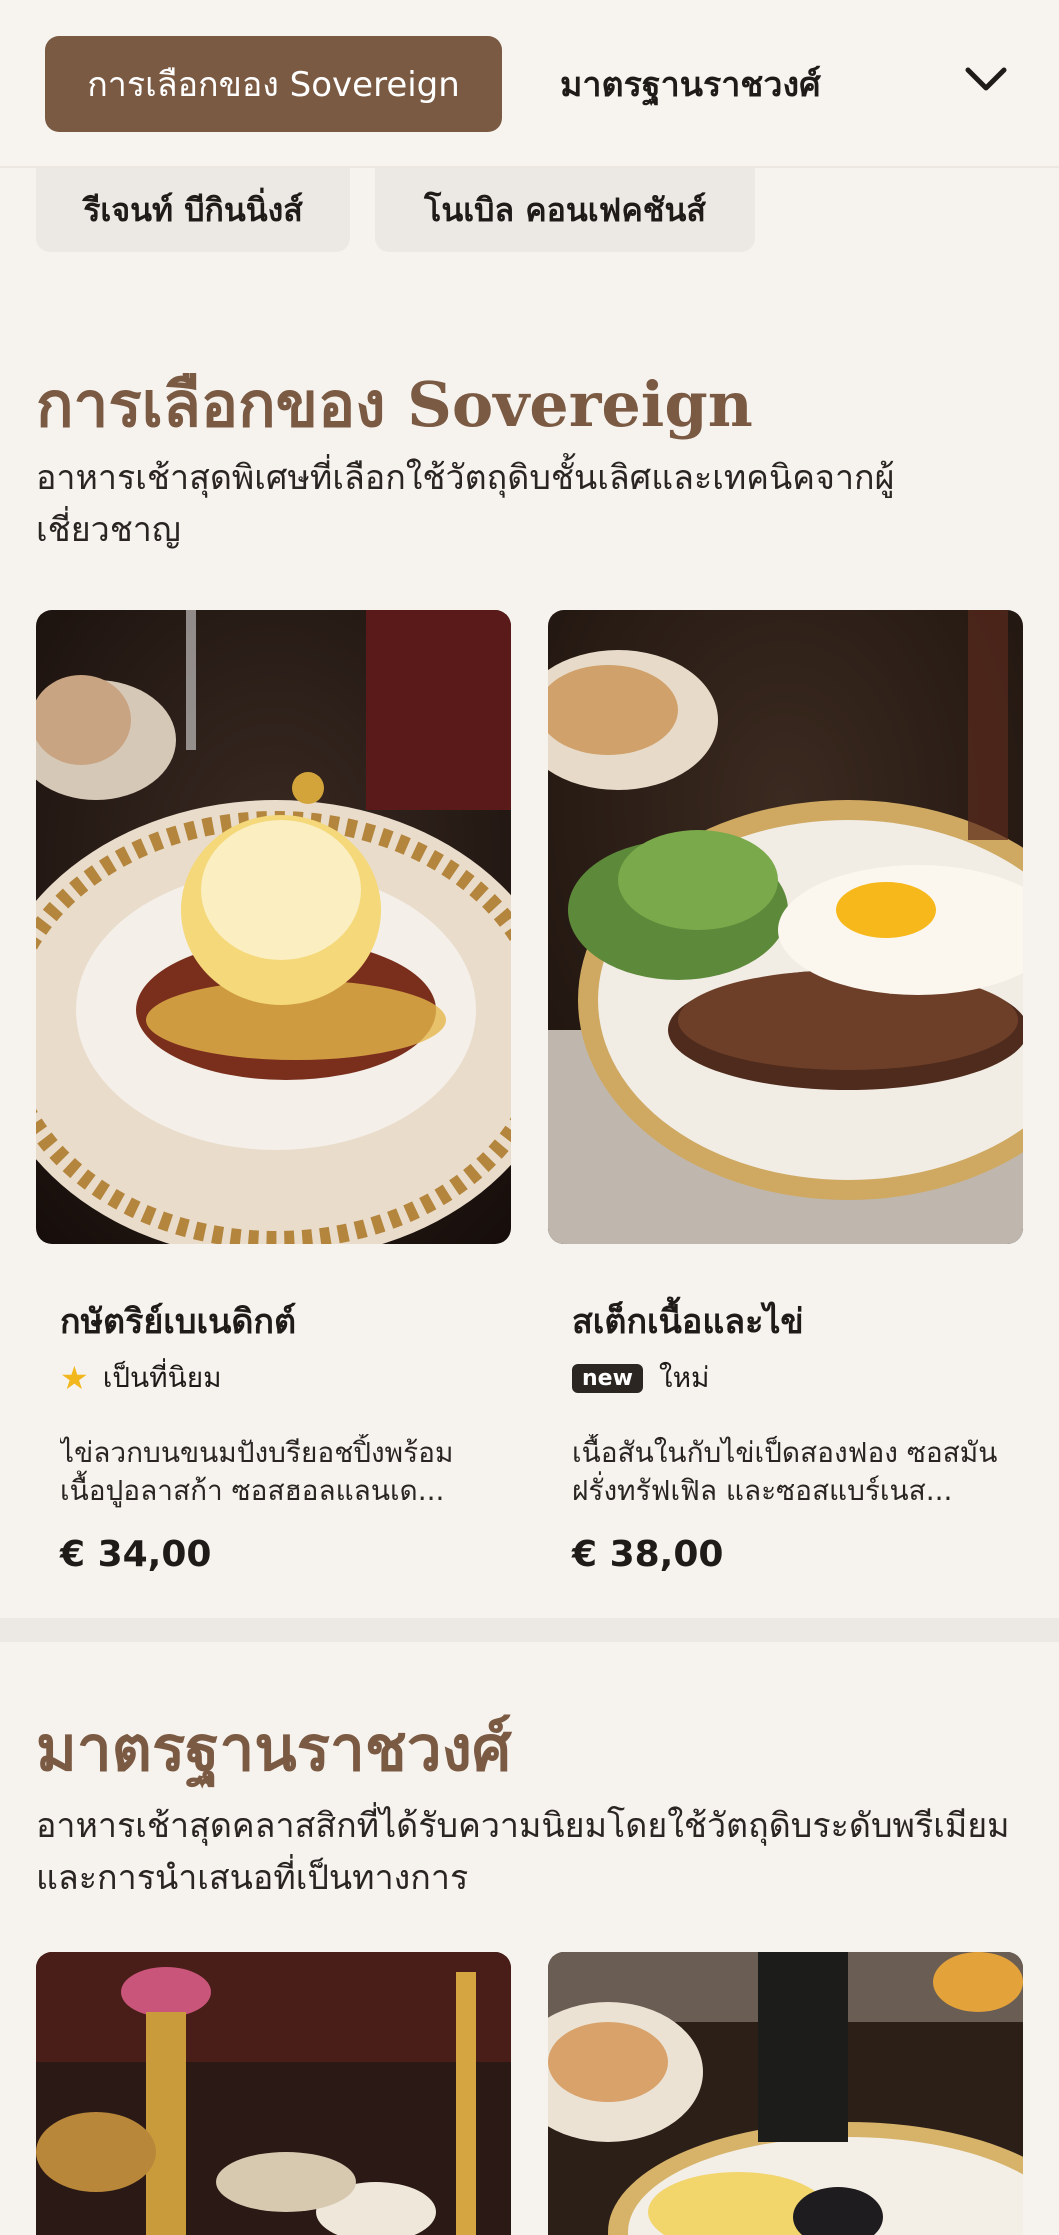 This screenshot has height=2235, width=1059. What do you see at coordinates (690, 84) in the screenshot?
I see `tab-royal-standard: มาตรฐานราชวงศ์` at bounding box center [690, 84].